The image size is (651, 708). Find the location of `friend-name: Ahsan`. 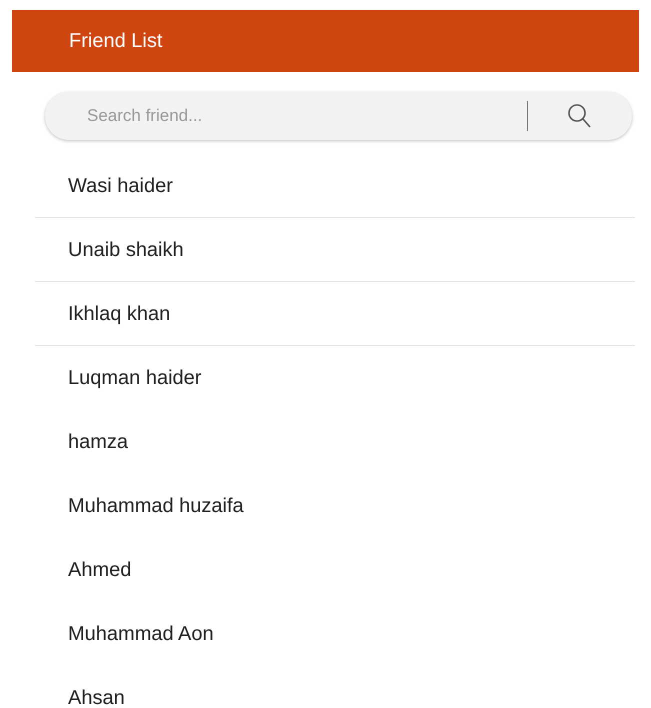

friend-name: Ahsan is located at coordinates (96, 695).